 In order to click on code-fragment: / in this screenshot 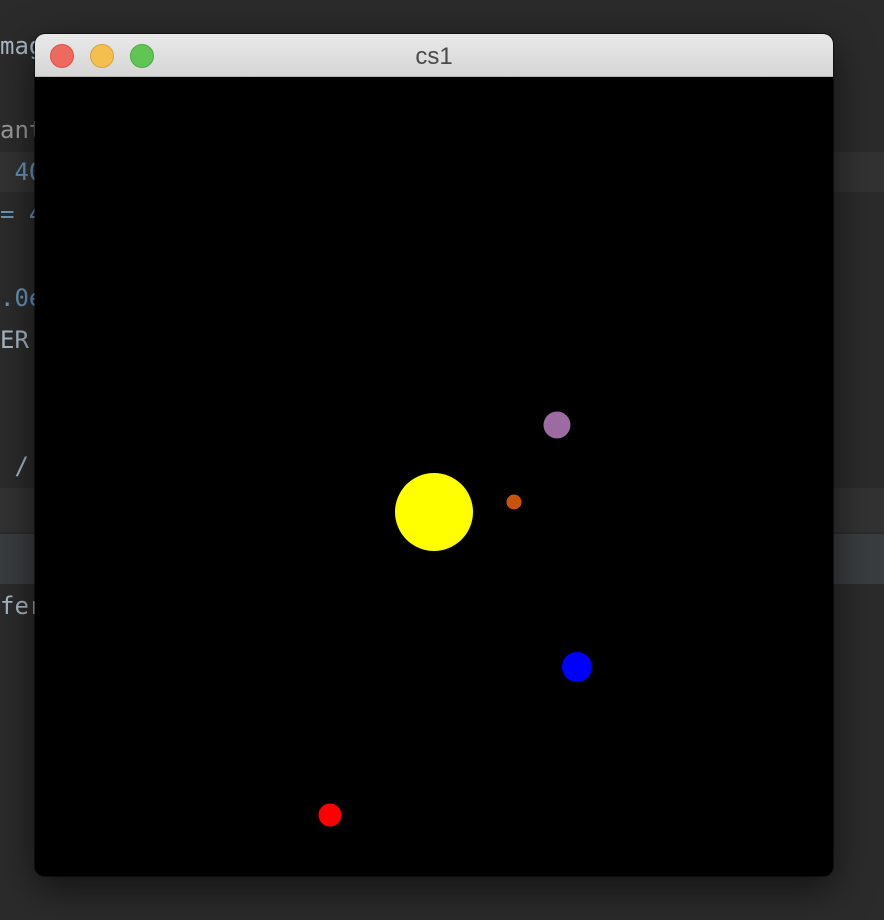, I will do `click(14, 466)`.